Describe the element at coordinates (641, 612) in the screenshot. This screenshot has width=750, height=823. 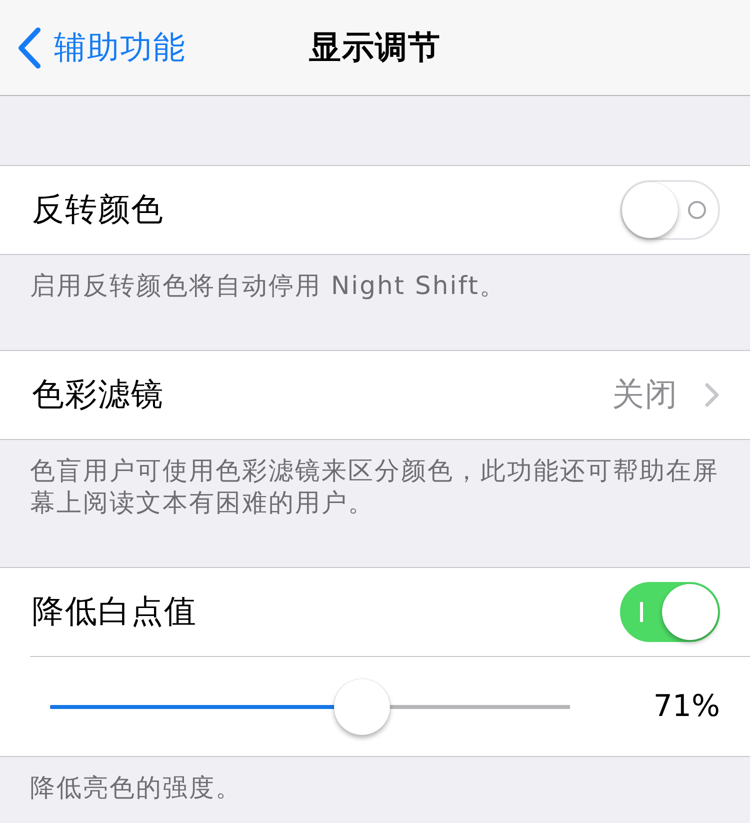
I see `line-icon` at that location.